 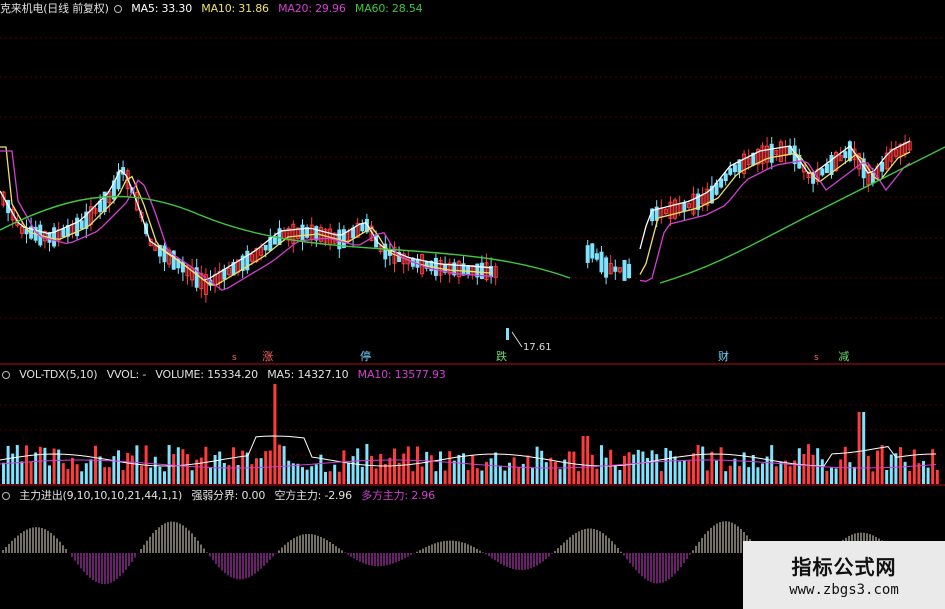 I want to click on marker-reduce: s 减, so click(x=831, y=357).